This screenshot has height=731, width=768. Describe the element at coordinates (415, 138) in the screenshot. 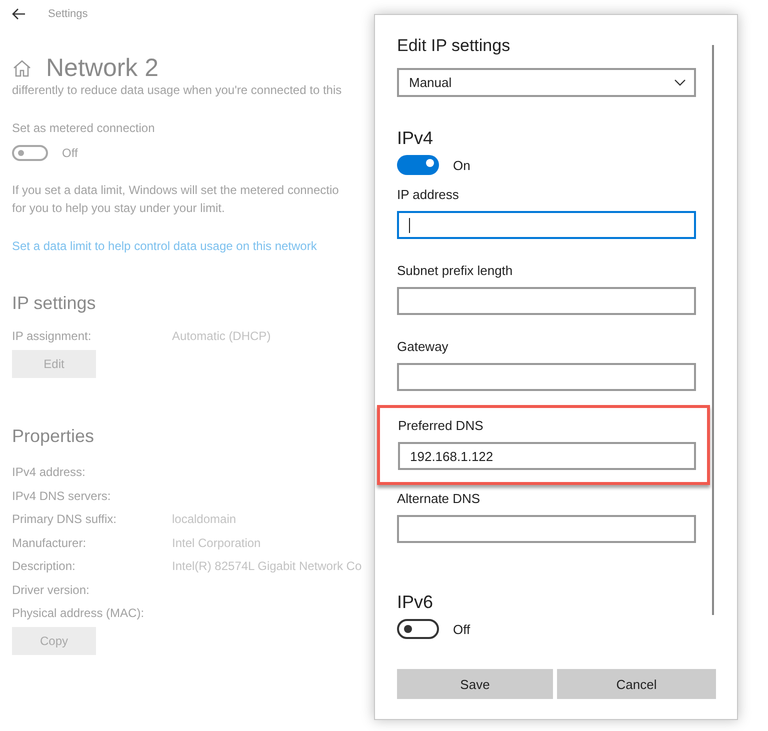

I see `ipv4-heading: IPv4` at that location.